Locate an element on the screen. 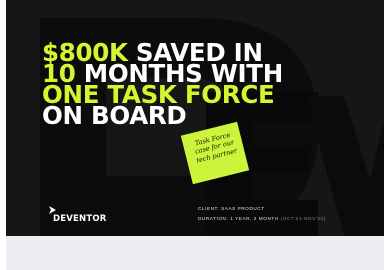  card-footer-area is located at coordinates (195, 253).